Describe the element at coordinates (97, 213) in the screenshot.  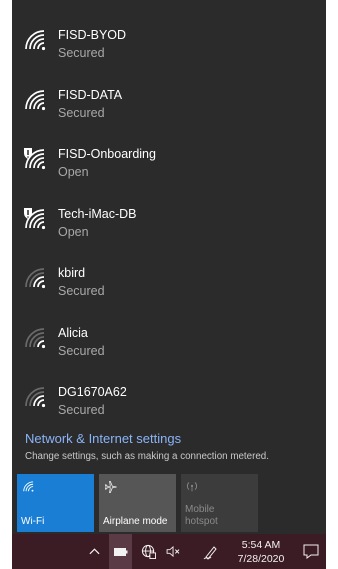
I see `network-name: Tech-iMac-DB` at that location.